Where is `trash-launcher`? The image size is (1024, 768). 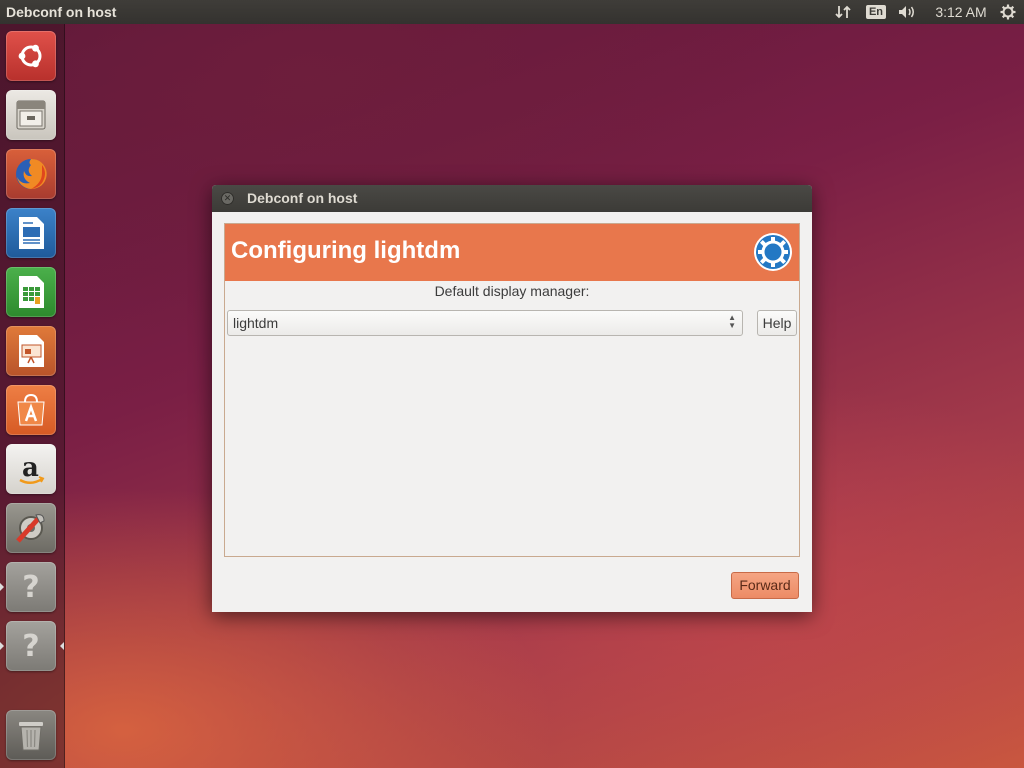
trash-launcher is located at coordinates (31, 735).